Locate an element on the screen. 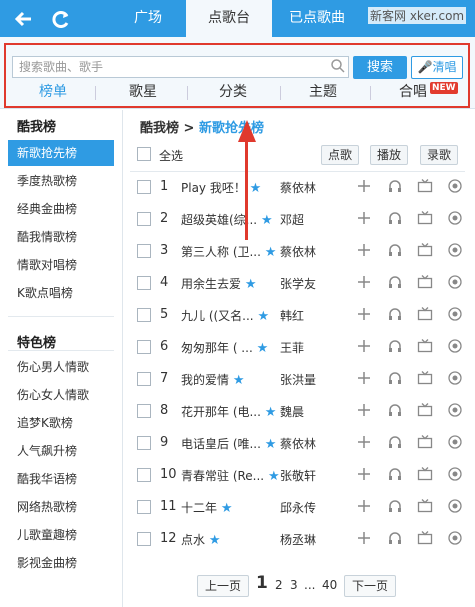 The image size is (475, 607). sidebar-item: K歌点唱榜 is located at coordinates (61, 293).